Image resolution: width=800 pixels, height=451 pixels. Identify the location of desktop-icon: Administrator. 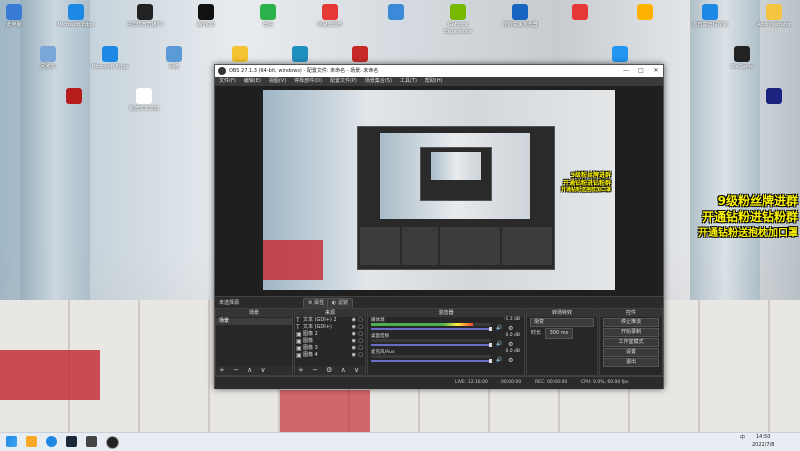
(774, 16).